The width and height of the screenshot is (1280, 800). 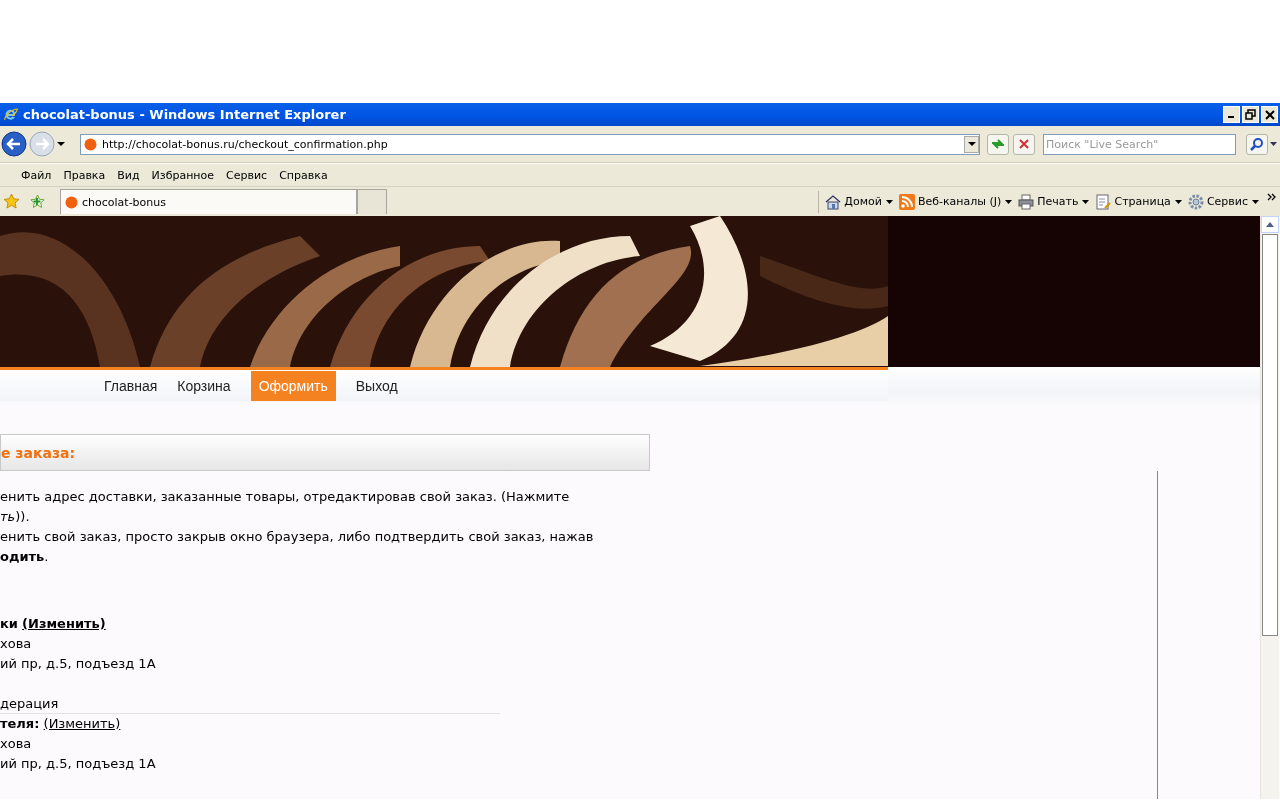 I want to click on dropdown-button, so click(x=971, y=144).